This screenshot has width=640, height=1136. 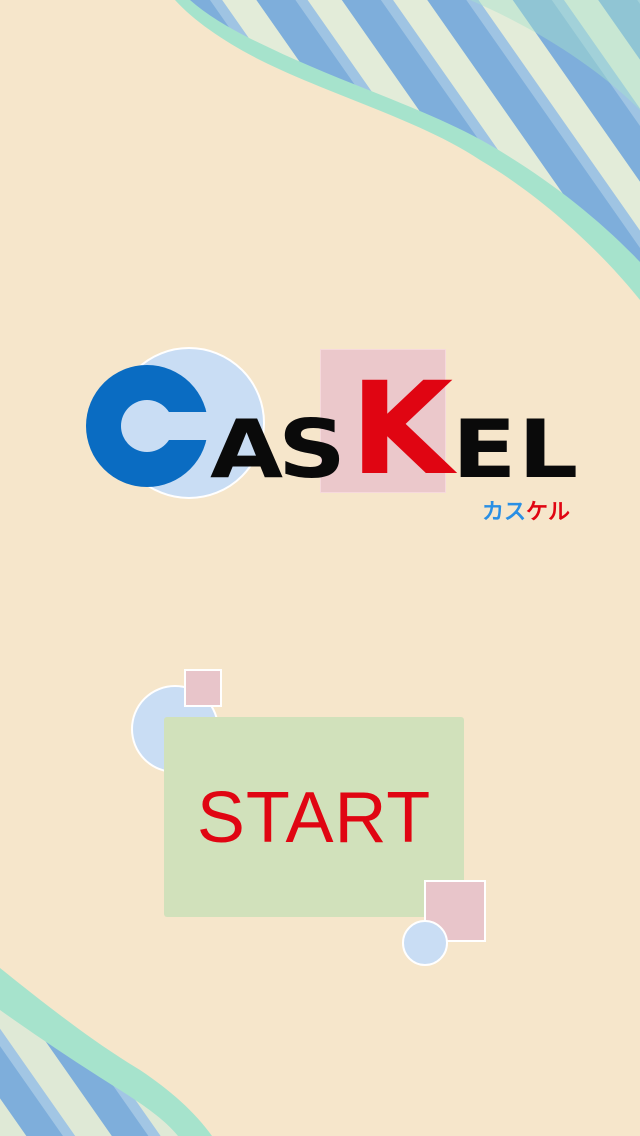 What do you see at coordinates (504, 512) in the screenshot?
I see `subtitle-blue-part: カス` at bounding box center [504, 512].